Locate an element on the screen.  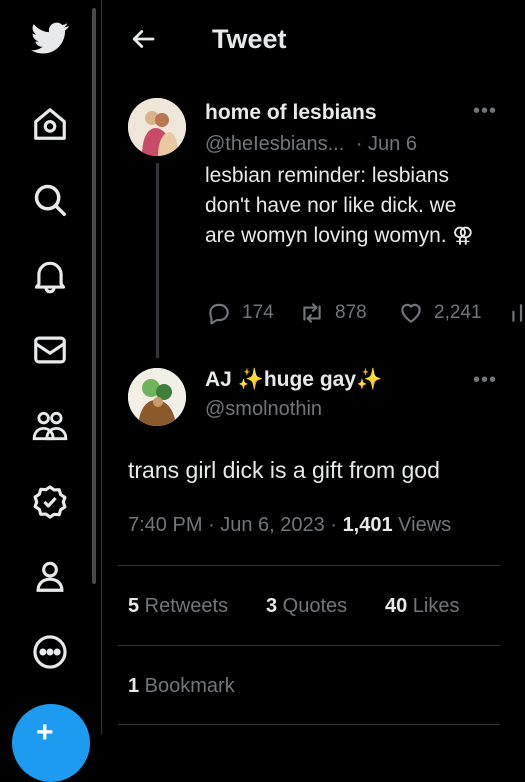
back-arrow-icon is located at coordinates (143, 39).